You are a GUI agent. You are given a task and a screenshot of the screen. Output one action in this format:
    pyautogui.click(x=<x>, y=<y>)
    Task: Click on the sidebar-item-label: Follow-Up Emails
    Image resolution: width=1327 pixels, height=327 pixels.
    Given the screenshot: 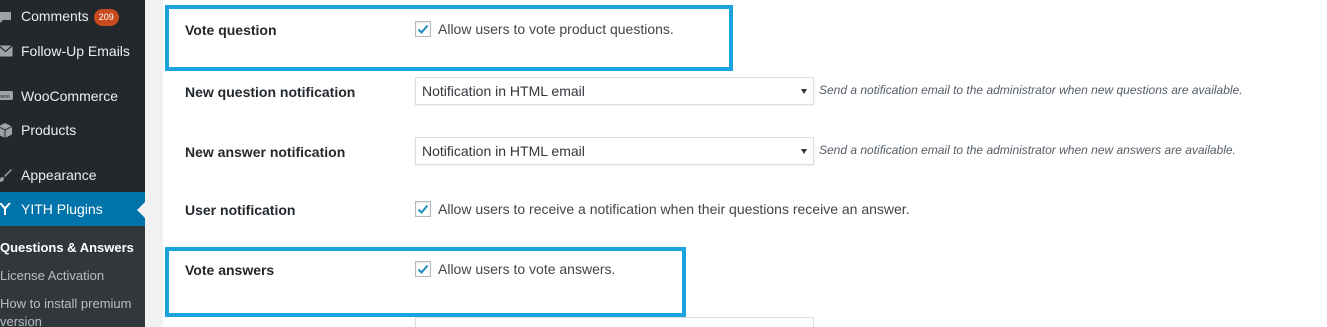 What is the action you would take?
    pyautogui.click(x=75, y=51)
    